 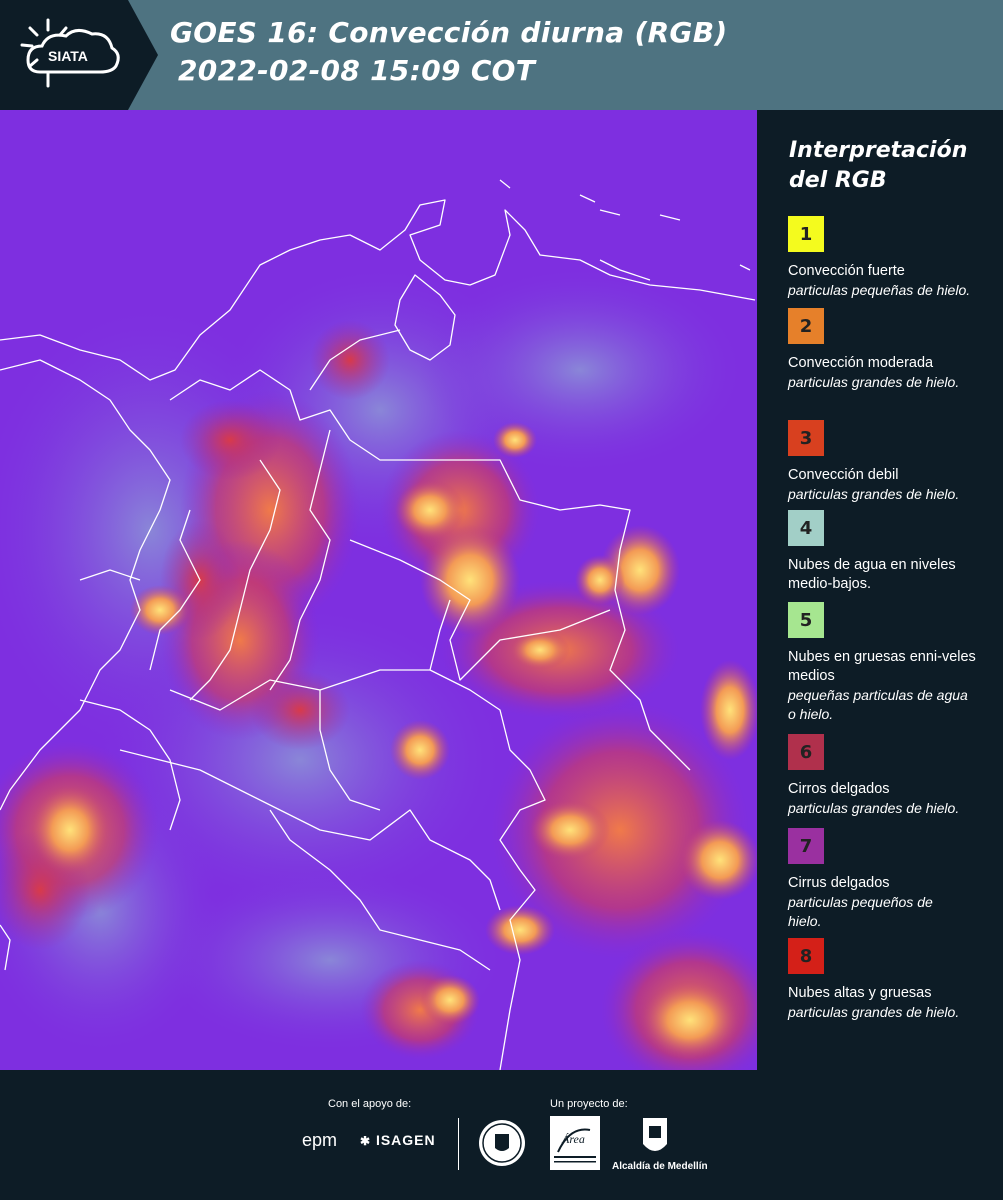 I want to click on legend-label: Convección fuerte, so click(x=846, y=271).